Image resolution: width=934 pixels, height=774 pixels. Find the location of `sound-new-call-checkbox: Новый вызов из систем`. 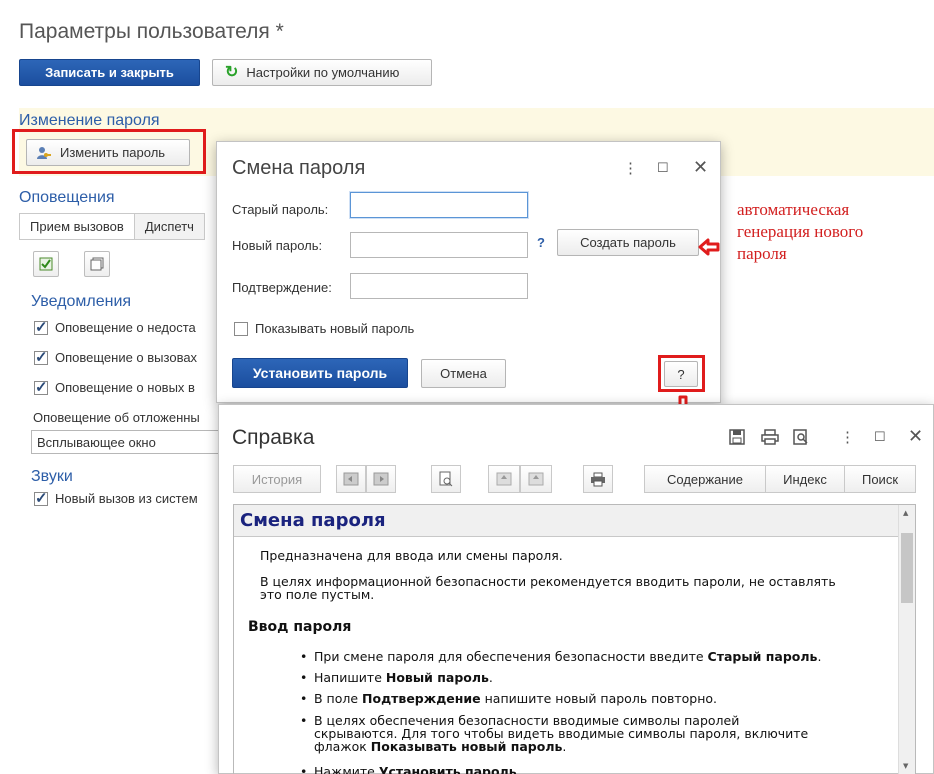

sound-new-call-checkbox: Новый вызов из систем is located at coordinates (116, 498).